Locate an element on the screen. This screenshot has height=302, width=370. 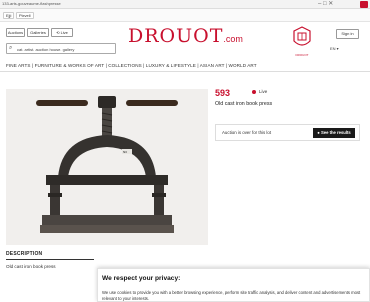
bookmarks-bar: Ejji Pixvell is located at coordinates (185, 15).